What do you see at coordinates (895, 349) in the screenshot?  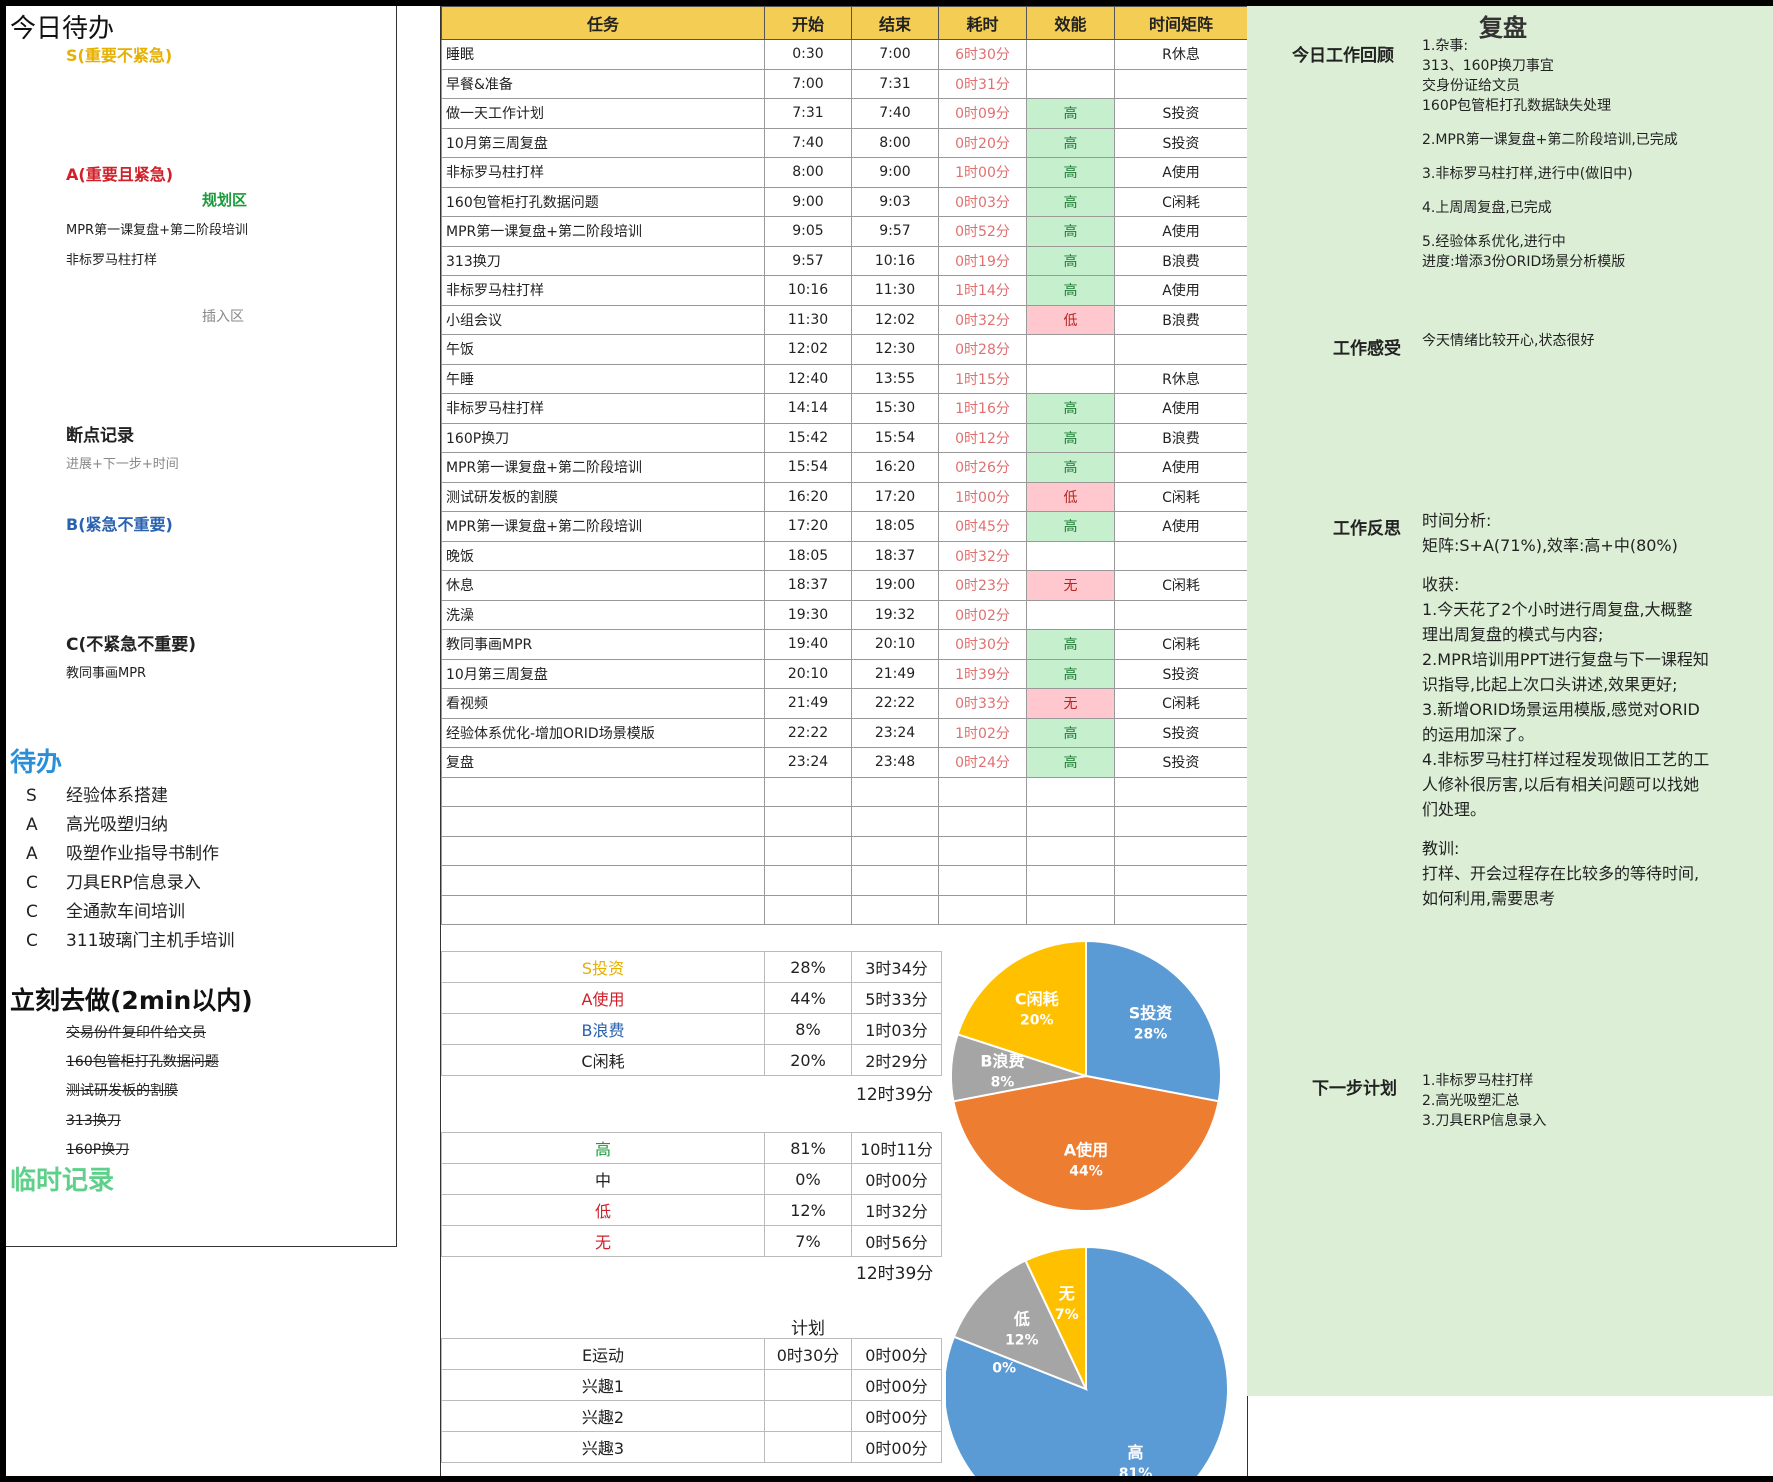 I see `end-cell: 12:30` at bounding box center [895, 349].